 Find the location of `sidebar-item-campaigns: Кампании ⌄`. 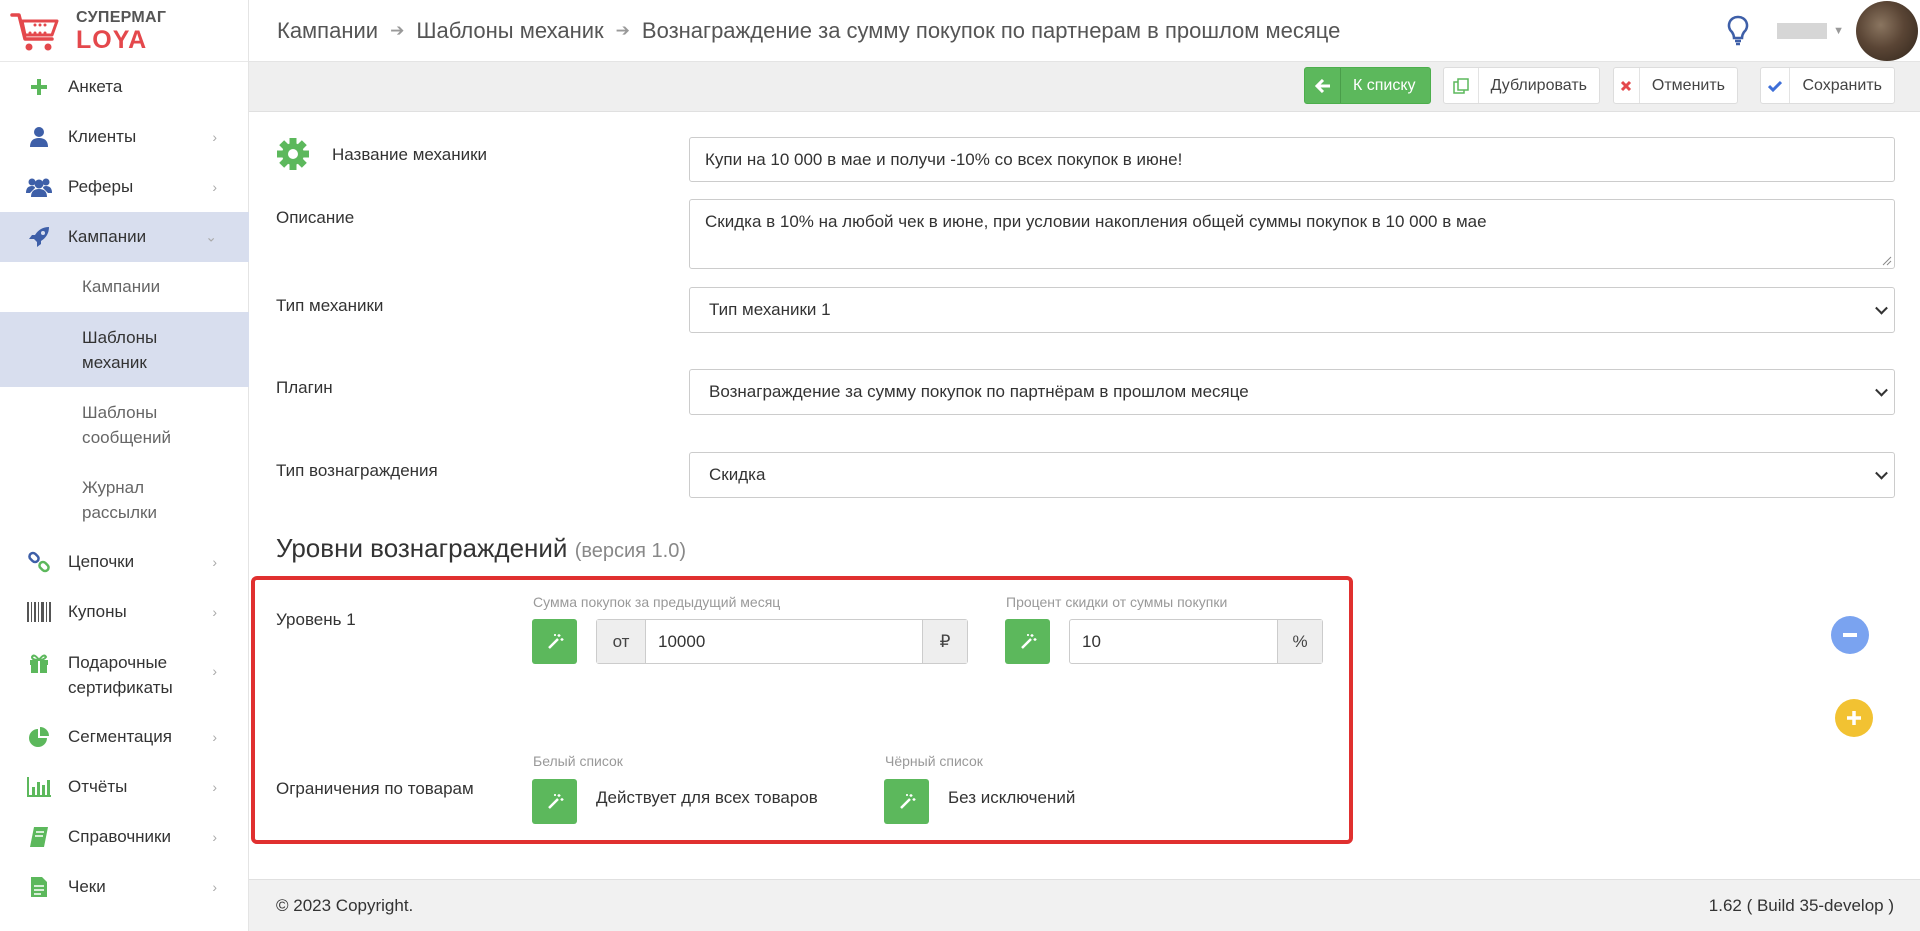

sidebar-item-campaigns: Кампании ⌄ is located at coordinates (124, 237).